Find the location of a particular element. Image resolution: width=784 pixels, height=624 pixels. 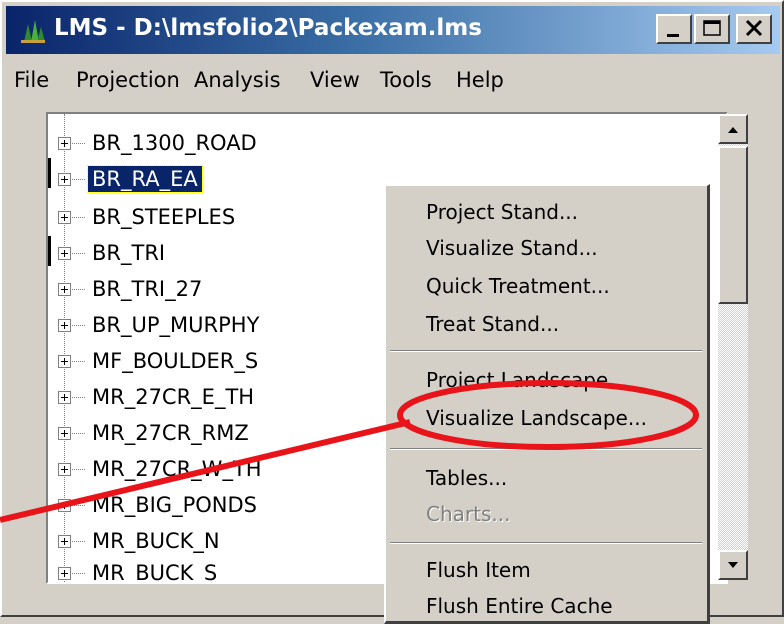

tree-item-label: MR_27CR_RMZ is located at coordinates (170, 433).